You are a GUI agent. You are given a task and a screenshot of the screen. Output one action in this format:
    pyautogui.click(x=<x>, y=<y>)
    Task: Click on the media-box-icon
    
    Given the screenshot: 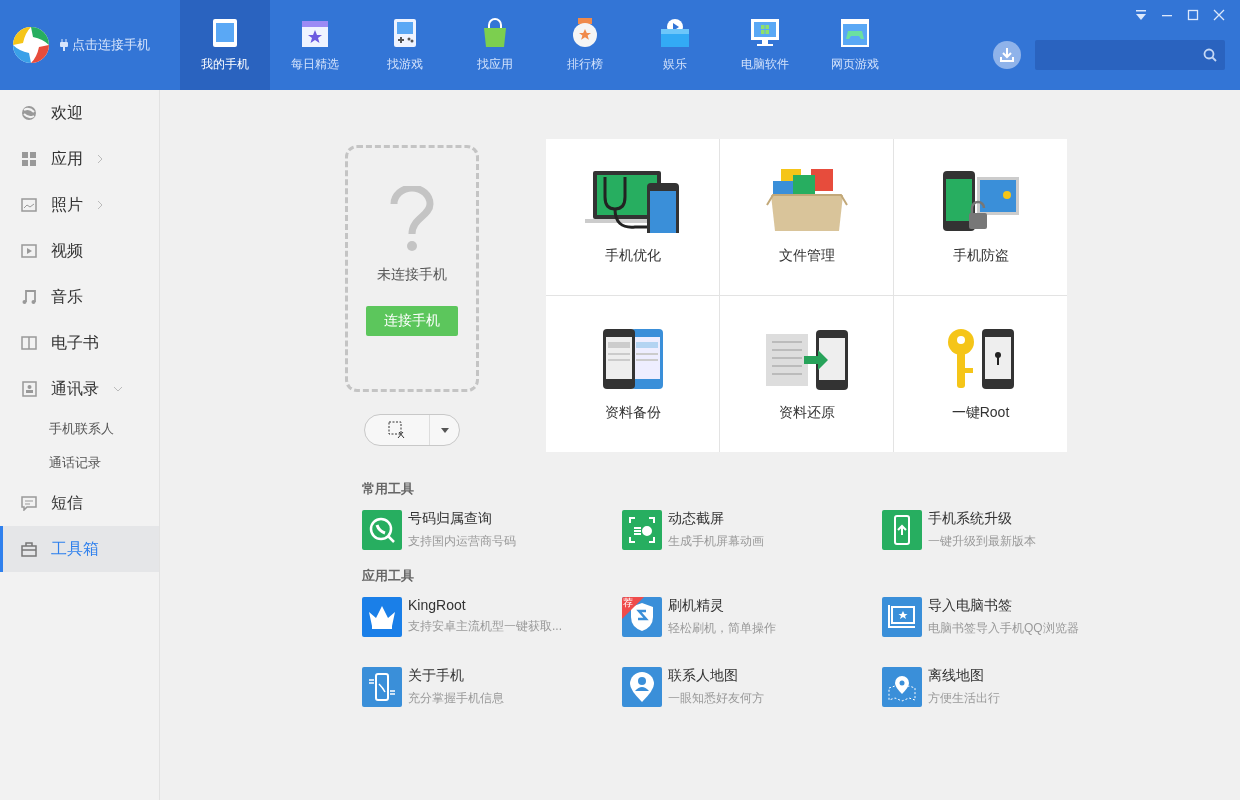 What is the action you would take?
    pyautogui.click(x=675, y=32)
    